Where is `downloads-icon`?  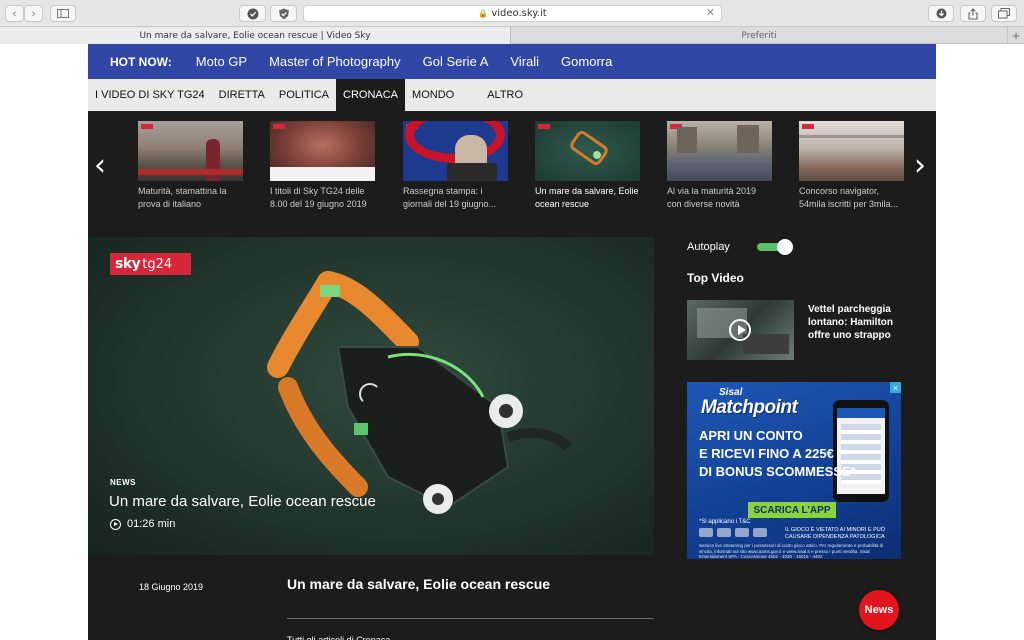
downloads-icon is located at coordinates (941, 13).